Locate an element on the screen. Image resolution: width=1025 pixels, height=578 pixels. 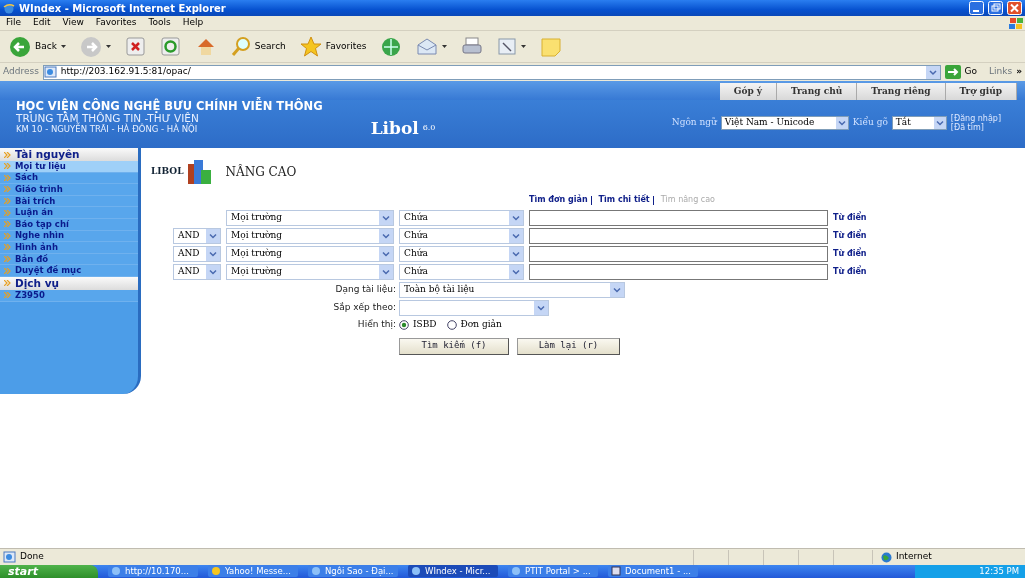
go-button: Go is located at coordinates (961, 72).